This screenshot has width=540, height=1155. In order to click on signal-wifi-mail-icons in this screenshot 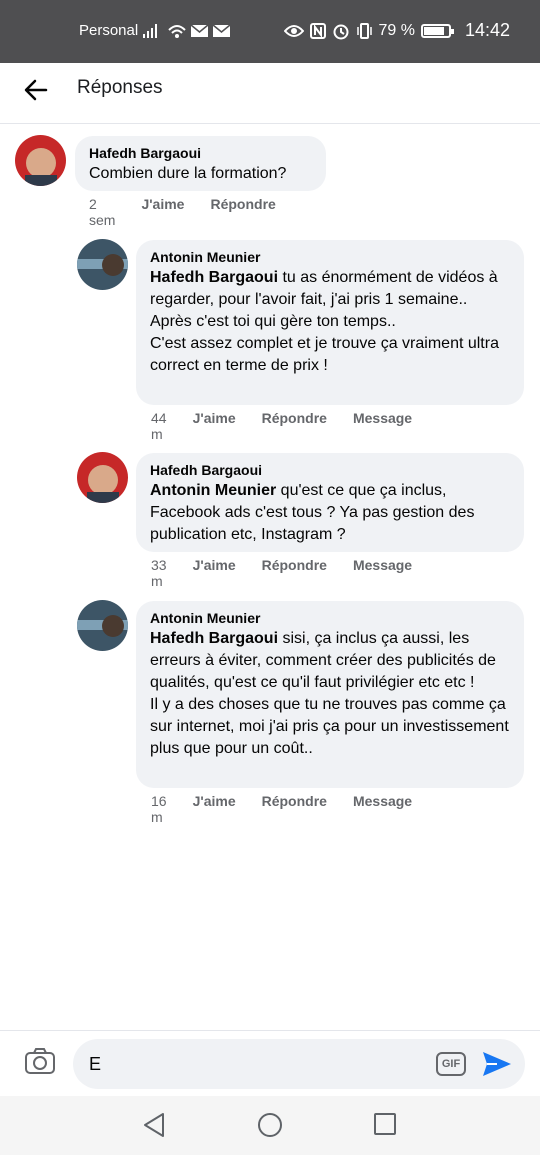, I will do `click(187, 31)`.